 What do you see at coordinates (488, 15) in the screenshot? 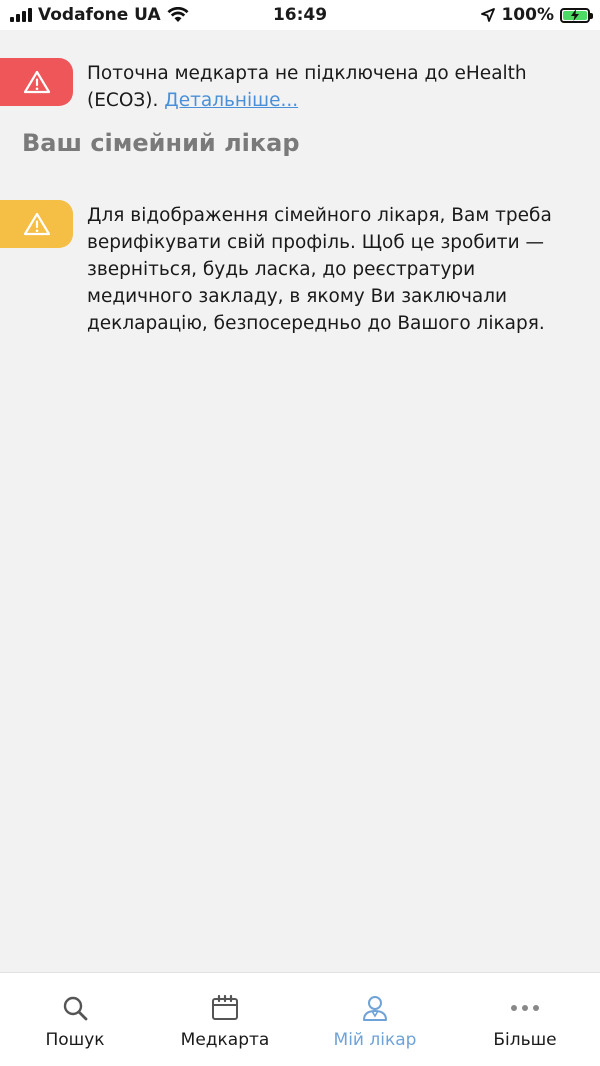
I see `location-arrow-icon` at bounding box center [488, 15].